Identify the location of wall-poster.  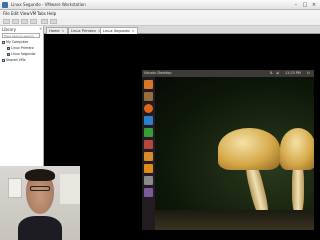
(15, 188).